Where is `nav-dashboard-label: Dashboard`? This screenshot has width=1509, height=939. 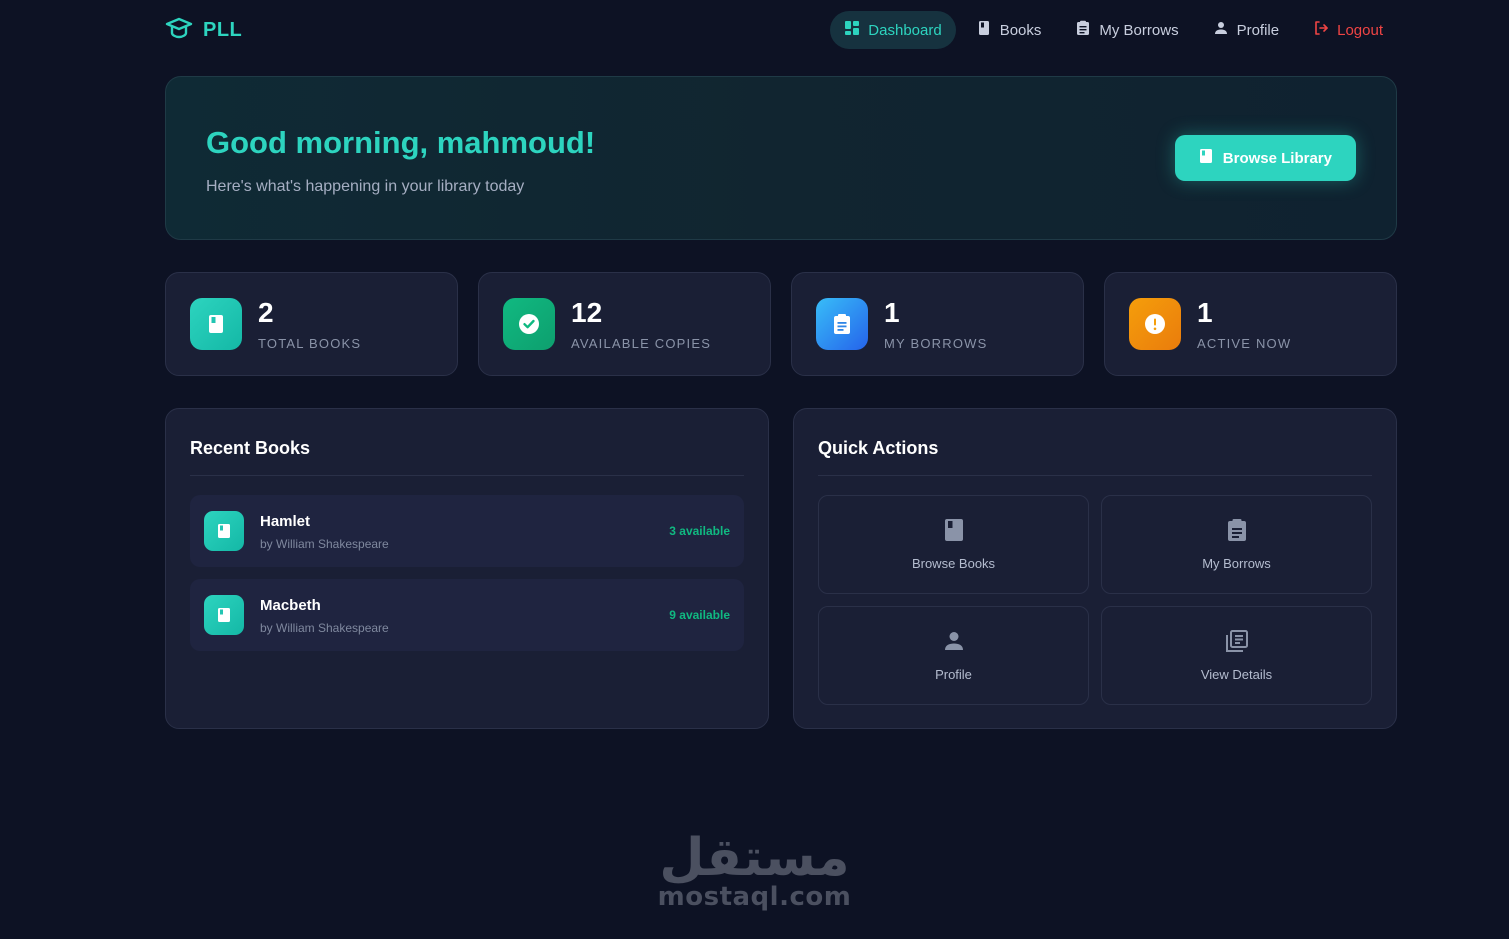 nav-dashboard-label: Dashboard is located at coordinates (905, 30).